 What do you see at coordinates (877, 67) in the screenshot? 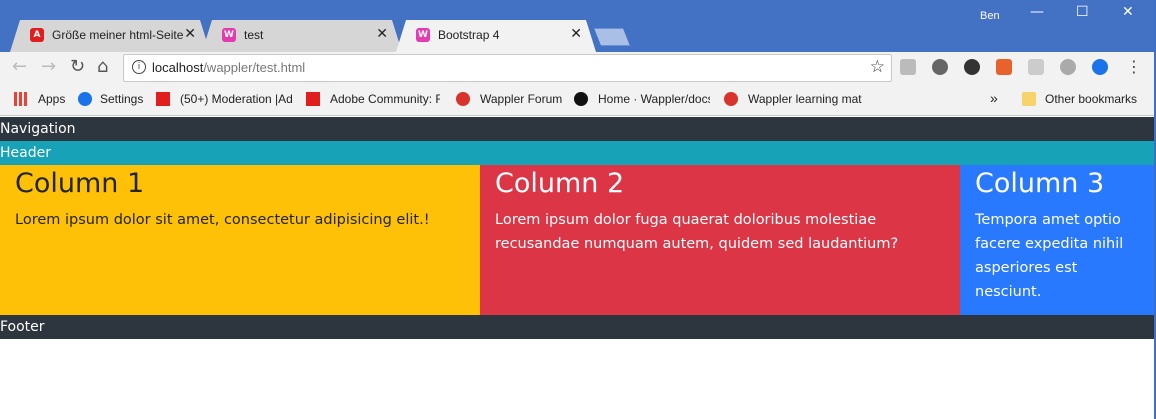
I see `star-icon: ☆` at bounding box center [877, 67].